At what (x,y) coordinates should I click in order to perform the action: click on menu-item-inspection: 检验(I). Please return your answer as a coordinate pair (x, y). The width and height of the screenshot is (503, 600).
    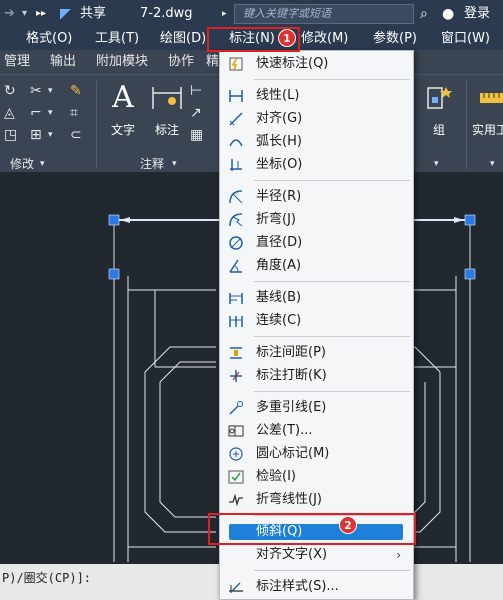
    Looking at the image, I should click on (316, 477).